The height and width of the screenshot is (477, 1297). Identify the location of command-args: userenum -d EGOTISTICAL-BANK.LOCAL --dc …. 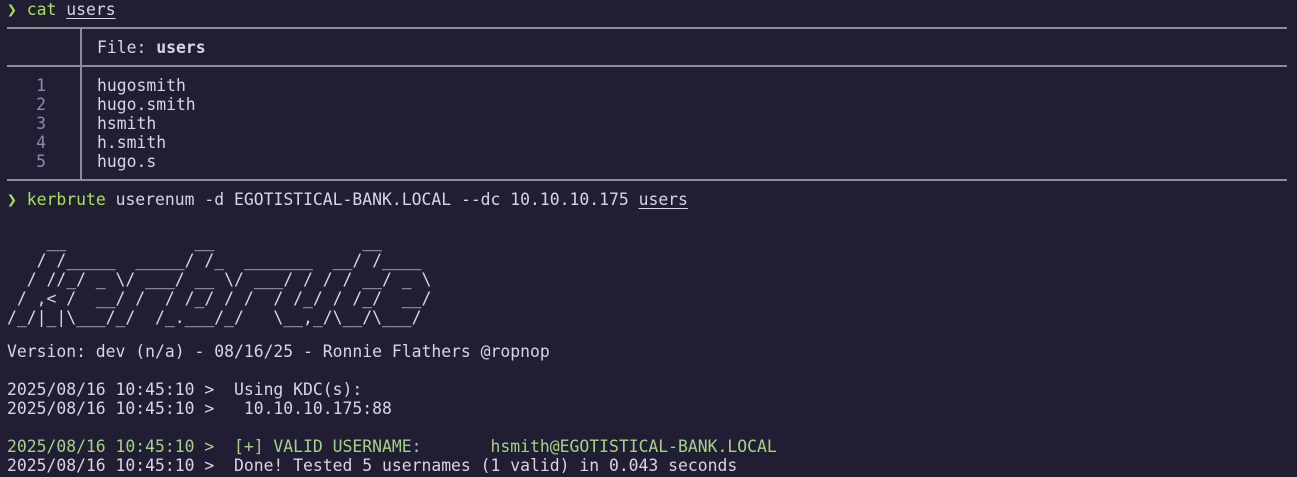
(372, 199).